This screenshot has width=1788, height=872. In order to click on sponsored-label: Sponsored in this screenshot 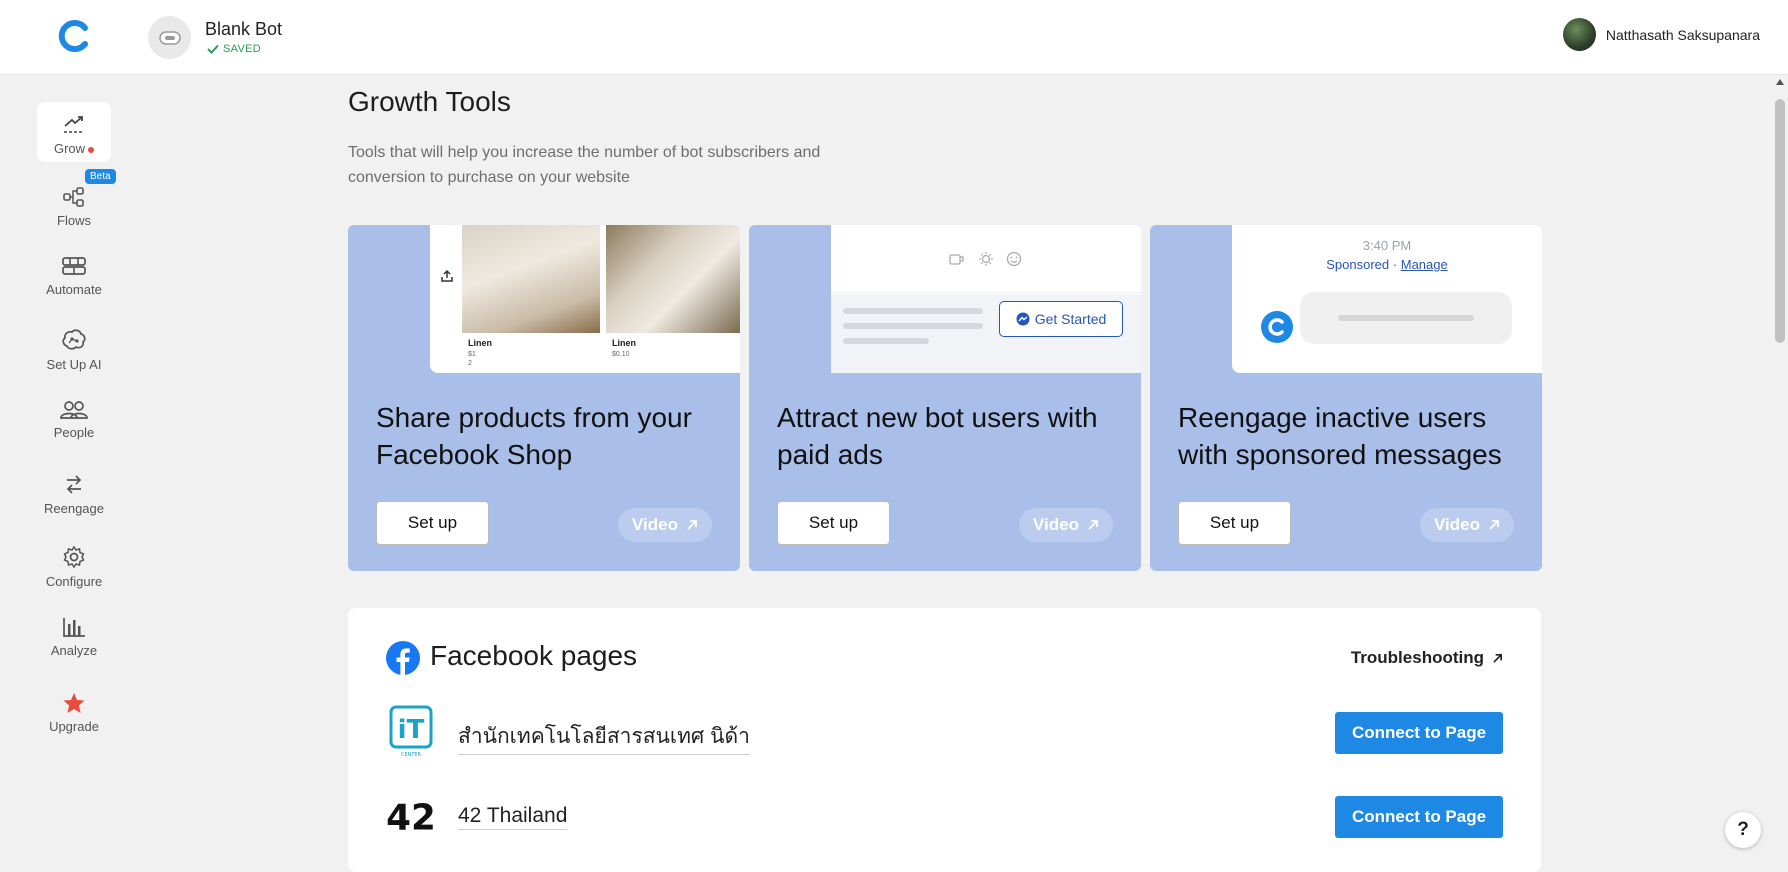, I will do `click(1358, 264)`.